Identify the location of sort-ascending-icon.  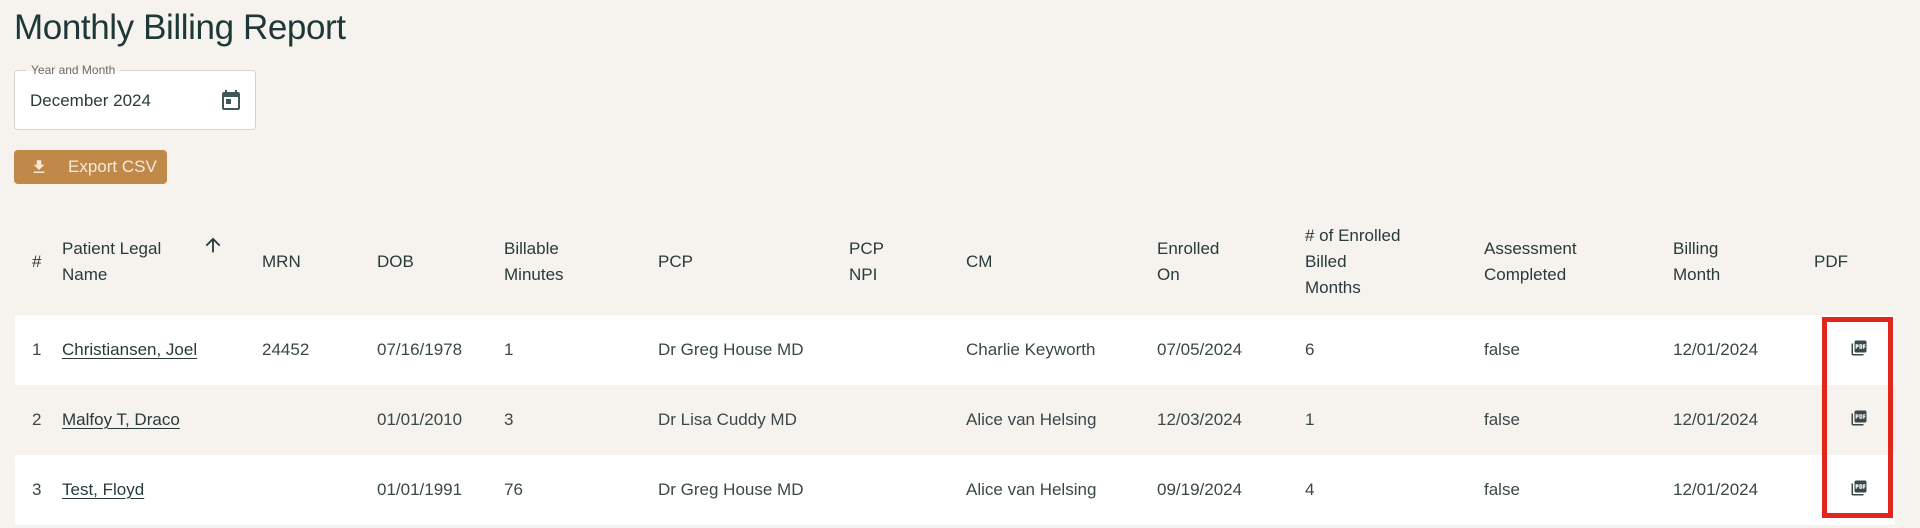
(213, 245).